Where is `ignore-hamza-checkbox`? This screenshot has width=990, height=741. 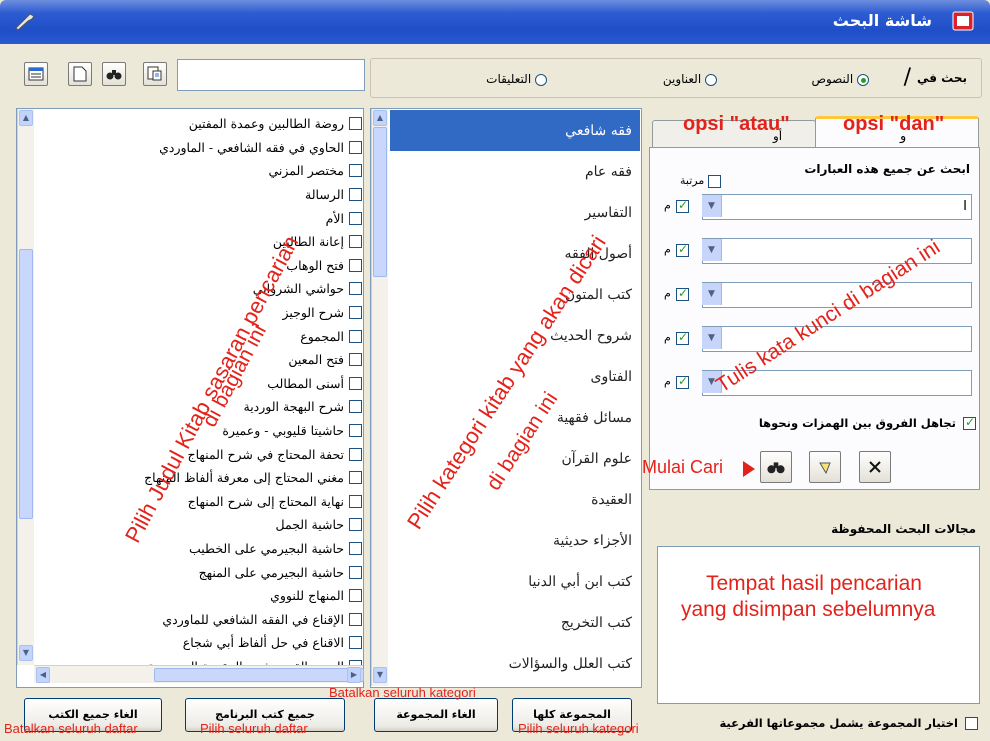
ignore-hamza-checkbox is located at coordinates (969, 422).